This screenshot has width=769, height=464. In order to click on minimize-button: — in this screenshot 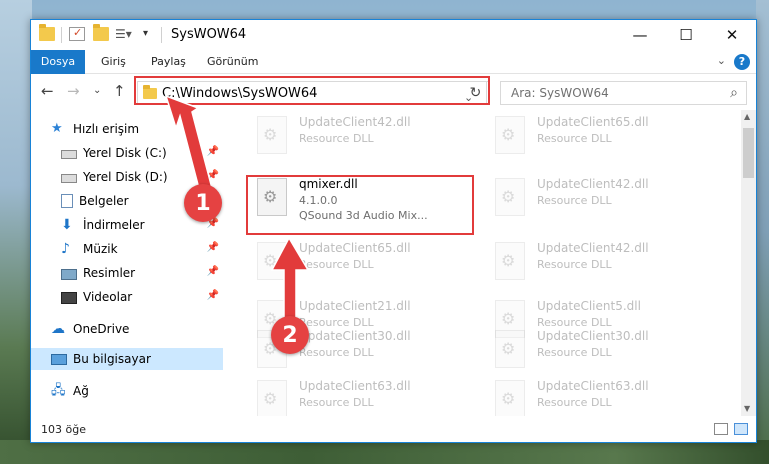, I will do `click(640, 35)`.